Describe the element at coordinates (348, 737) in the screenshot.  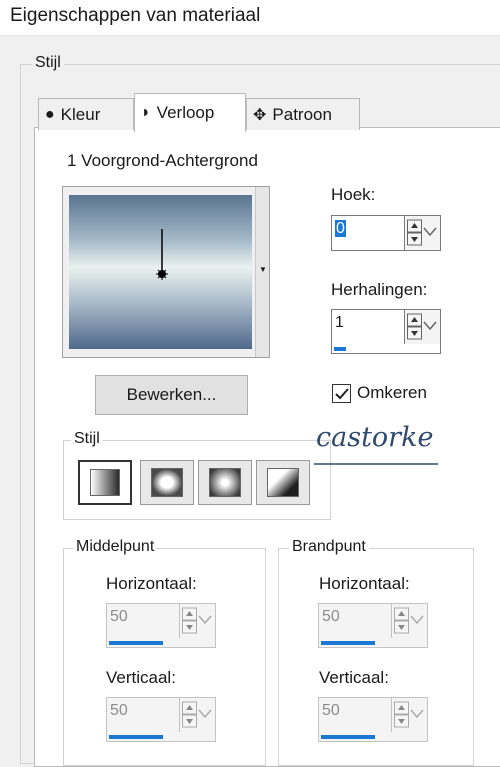
I see `focal-vertical-progress` at that location.